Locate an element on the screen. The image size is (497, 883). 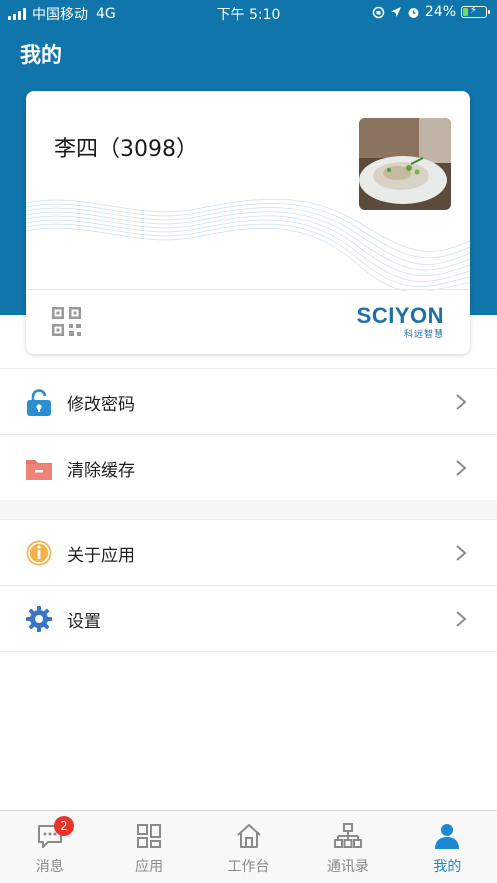
change-password-label: 修改密码 is located at coordinates (101, 405).